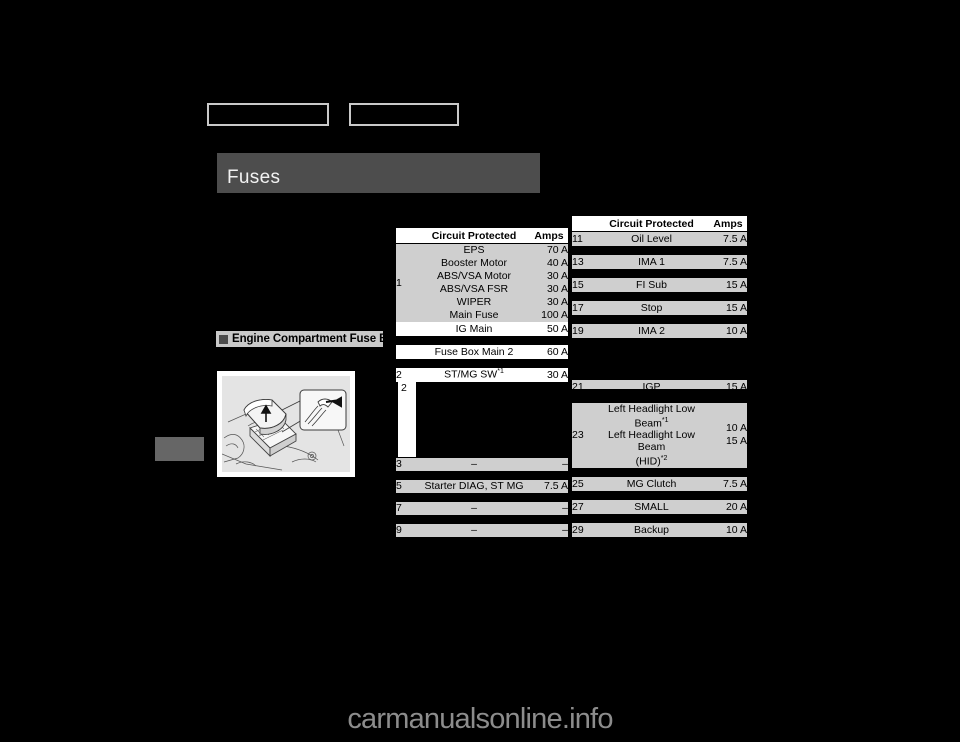 The height and width of the screenshot is (742, 960). Describe the element at coordinates (651, 238) in the screenshot. I see `fuse-circuit: Oil Level` at that location.